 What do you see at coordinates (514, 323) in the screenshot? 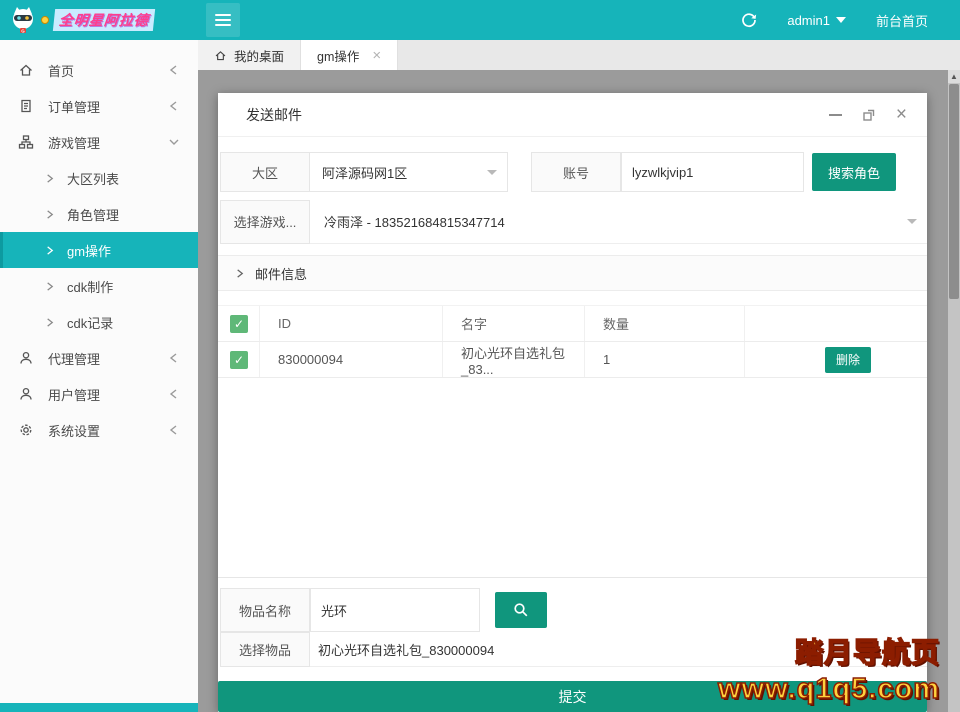
I see `column-header-name: 名字` at bounding box center [514, 323].